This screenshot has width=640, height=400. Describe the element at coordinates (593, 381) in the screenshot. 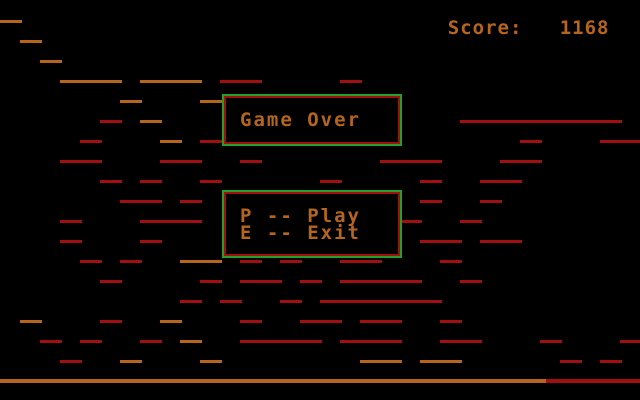

I see `ground-line-end` at that location.